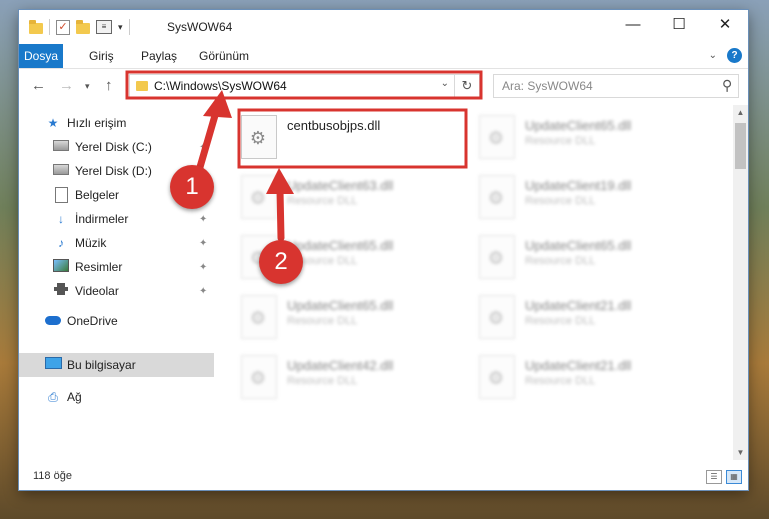 The width and height of the screenshot is (769, 519). I want to click on sidebar-item-this-pc: Bu bilgisayar, so click(116, 365).